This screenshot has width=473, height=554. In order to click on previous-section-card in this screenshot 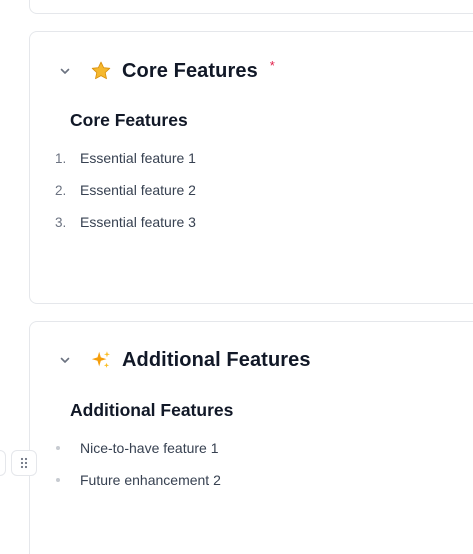, I will do `click(251, 7)`.